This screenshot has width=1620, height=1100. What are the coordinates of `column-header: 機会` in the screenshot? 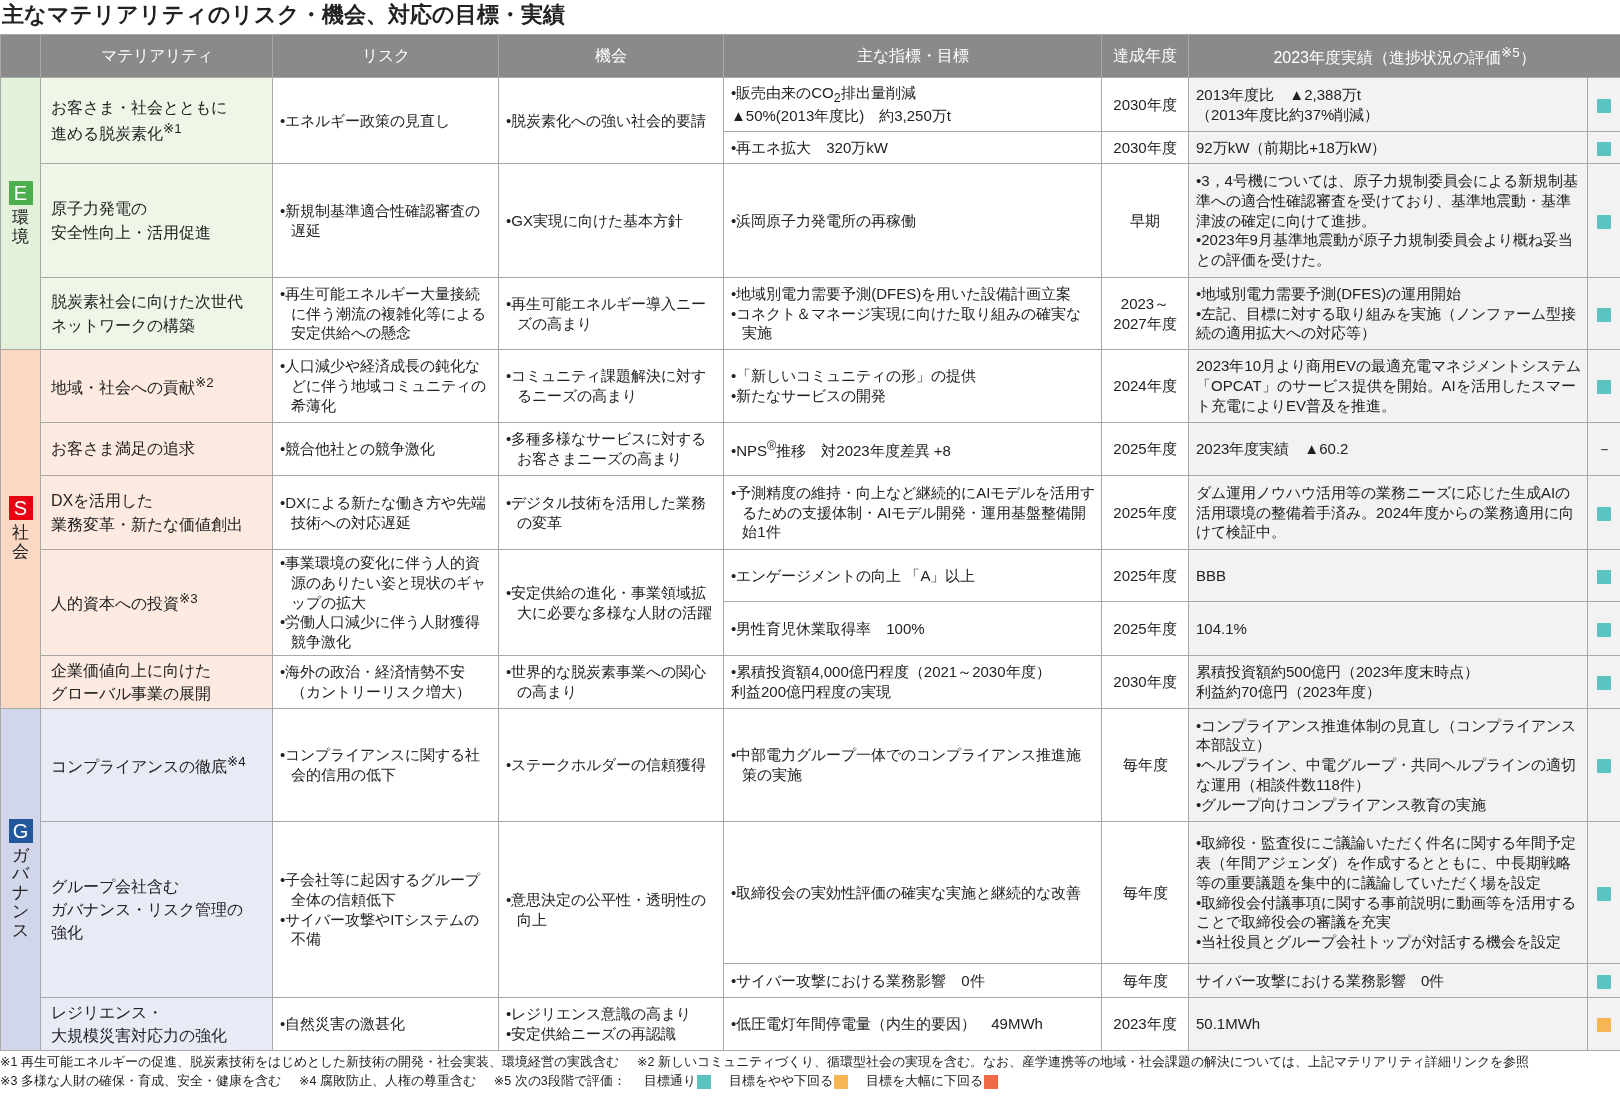 It's located at (611, 56).